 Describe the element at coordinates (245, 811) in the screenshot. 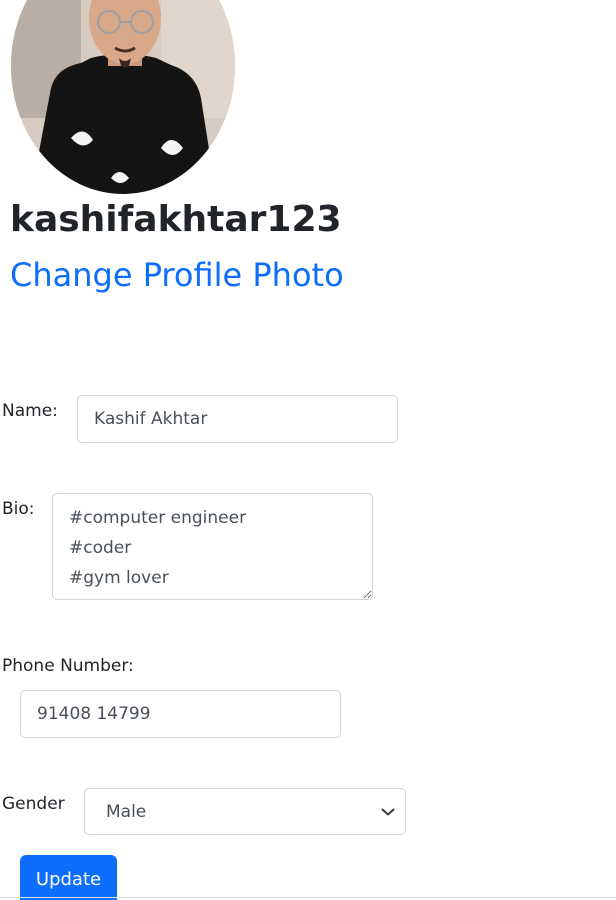

I see `gender-select: Male` at that location.